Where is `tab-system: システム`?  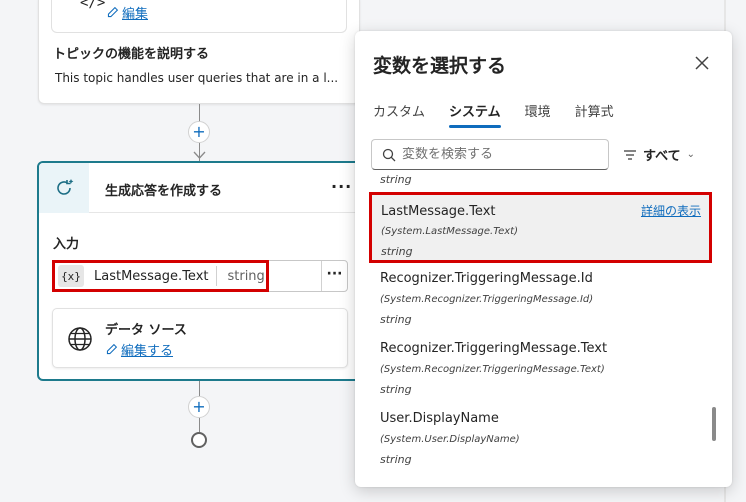 tab-system: システム is located at coordinates (475, 113).